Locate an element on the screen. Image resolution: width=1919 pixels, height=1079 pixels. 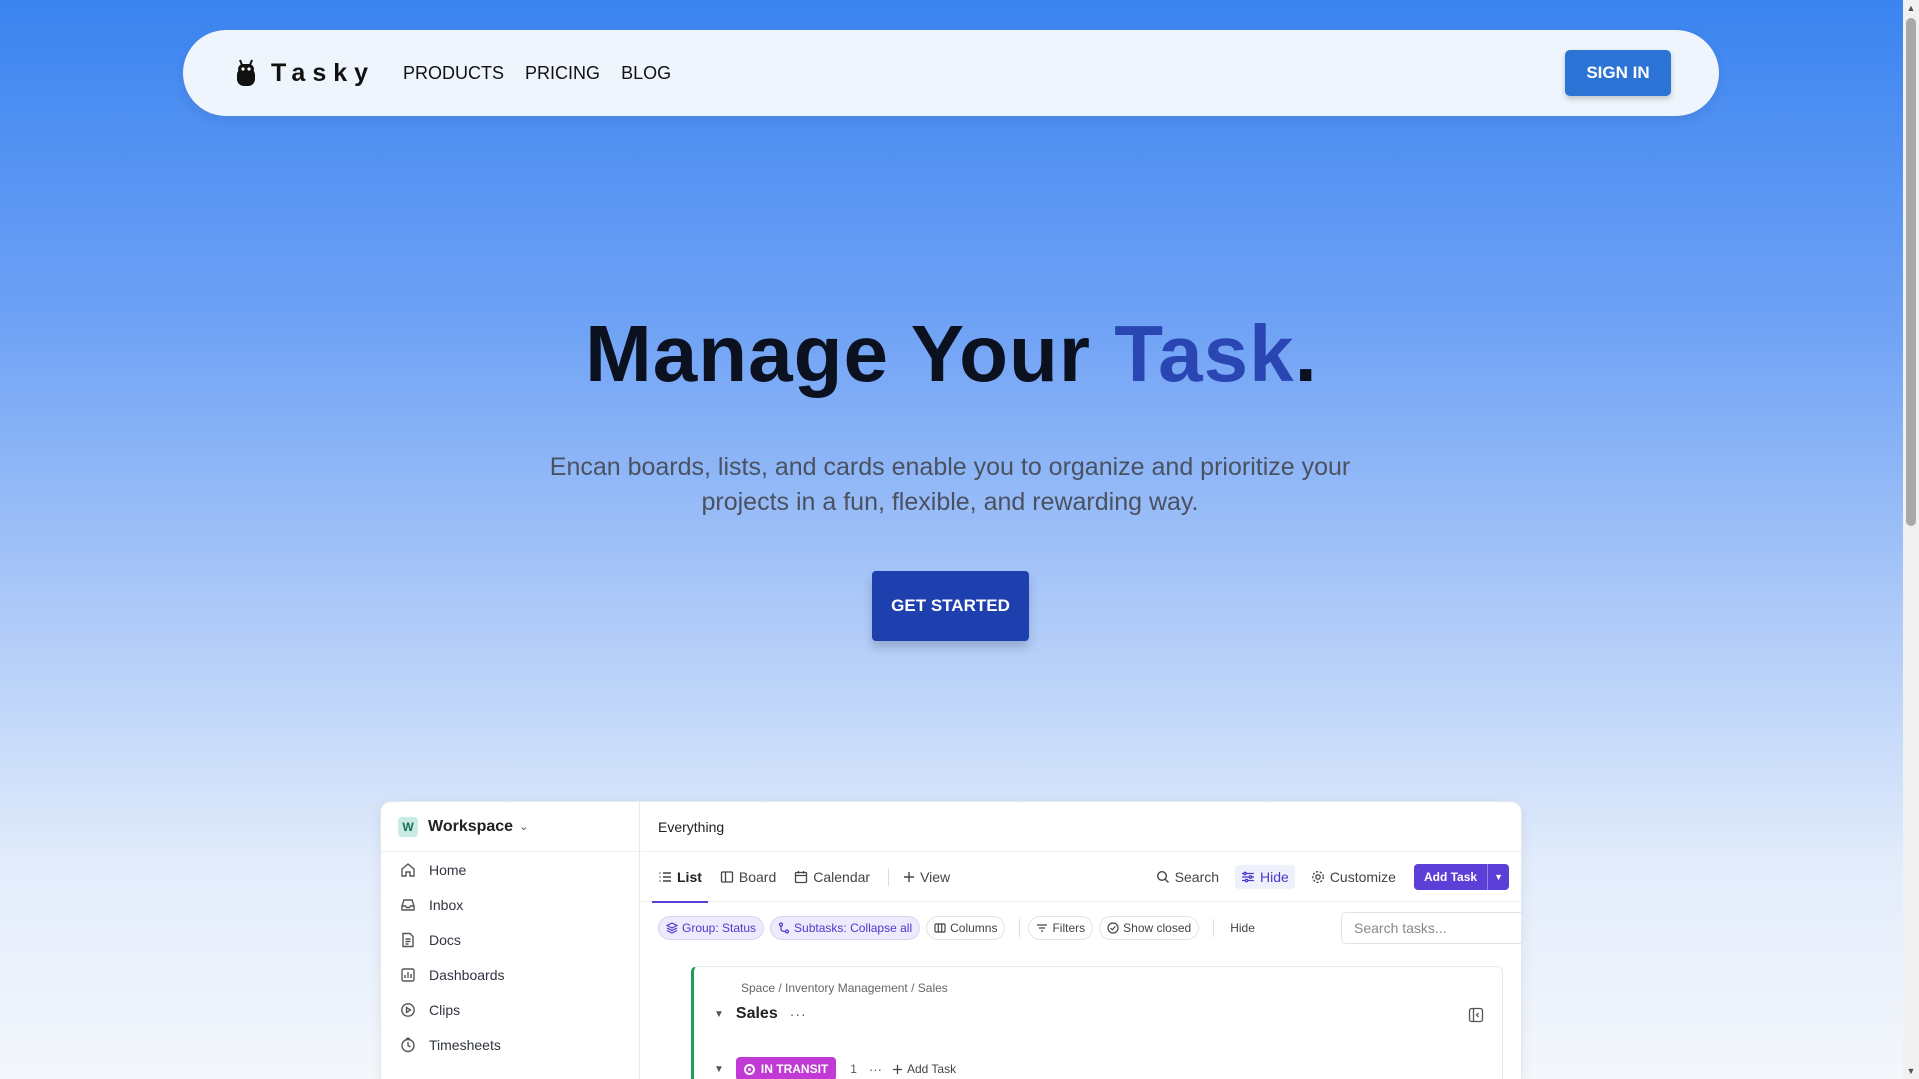
customize-label: Customize is located at coordinates (1362, 877).